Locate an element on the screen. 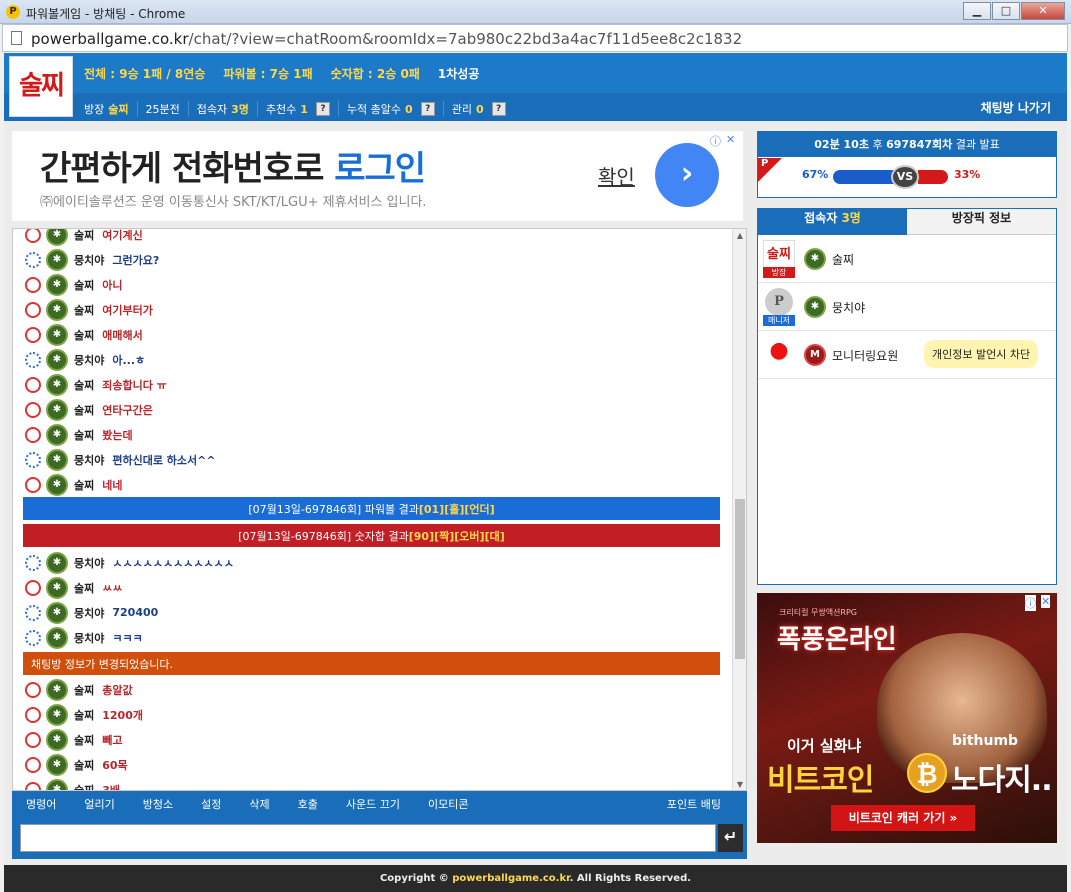 The image size is (1071, 892). right-percent: 33% is located at coordinates (967, 174).